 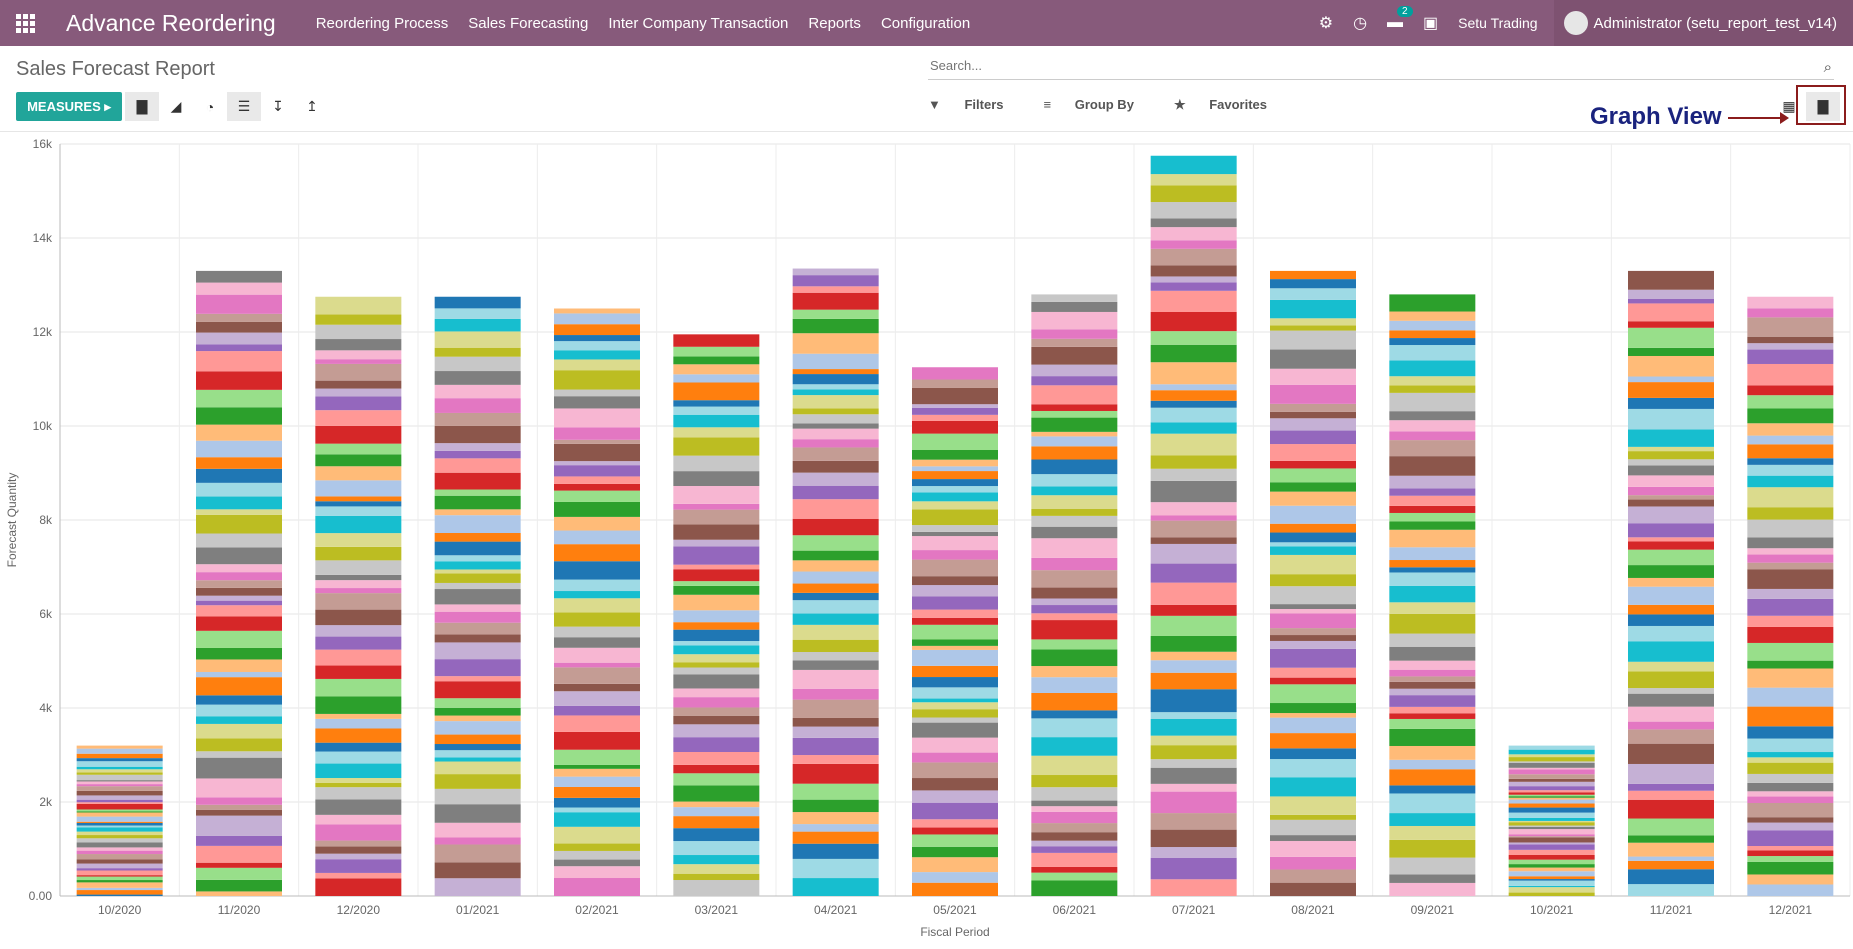 I want to click on bar-chart-icon: ▇, so click(x=142, y=106).